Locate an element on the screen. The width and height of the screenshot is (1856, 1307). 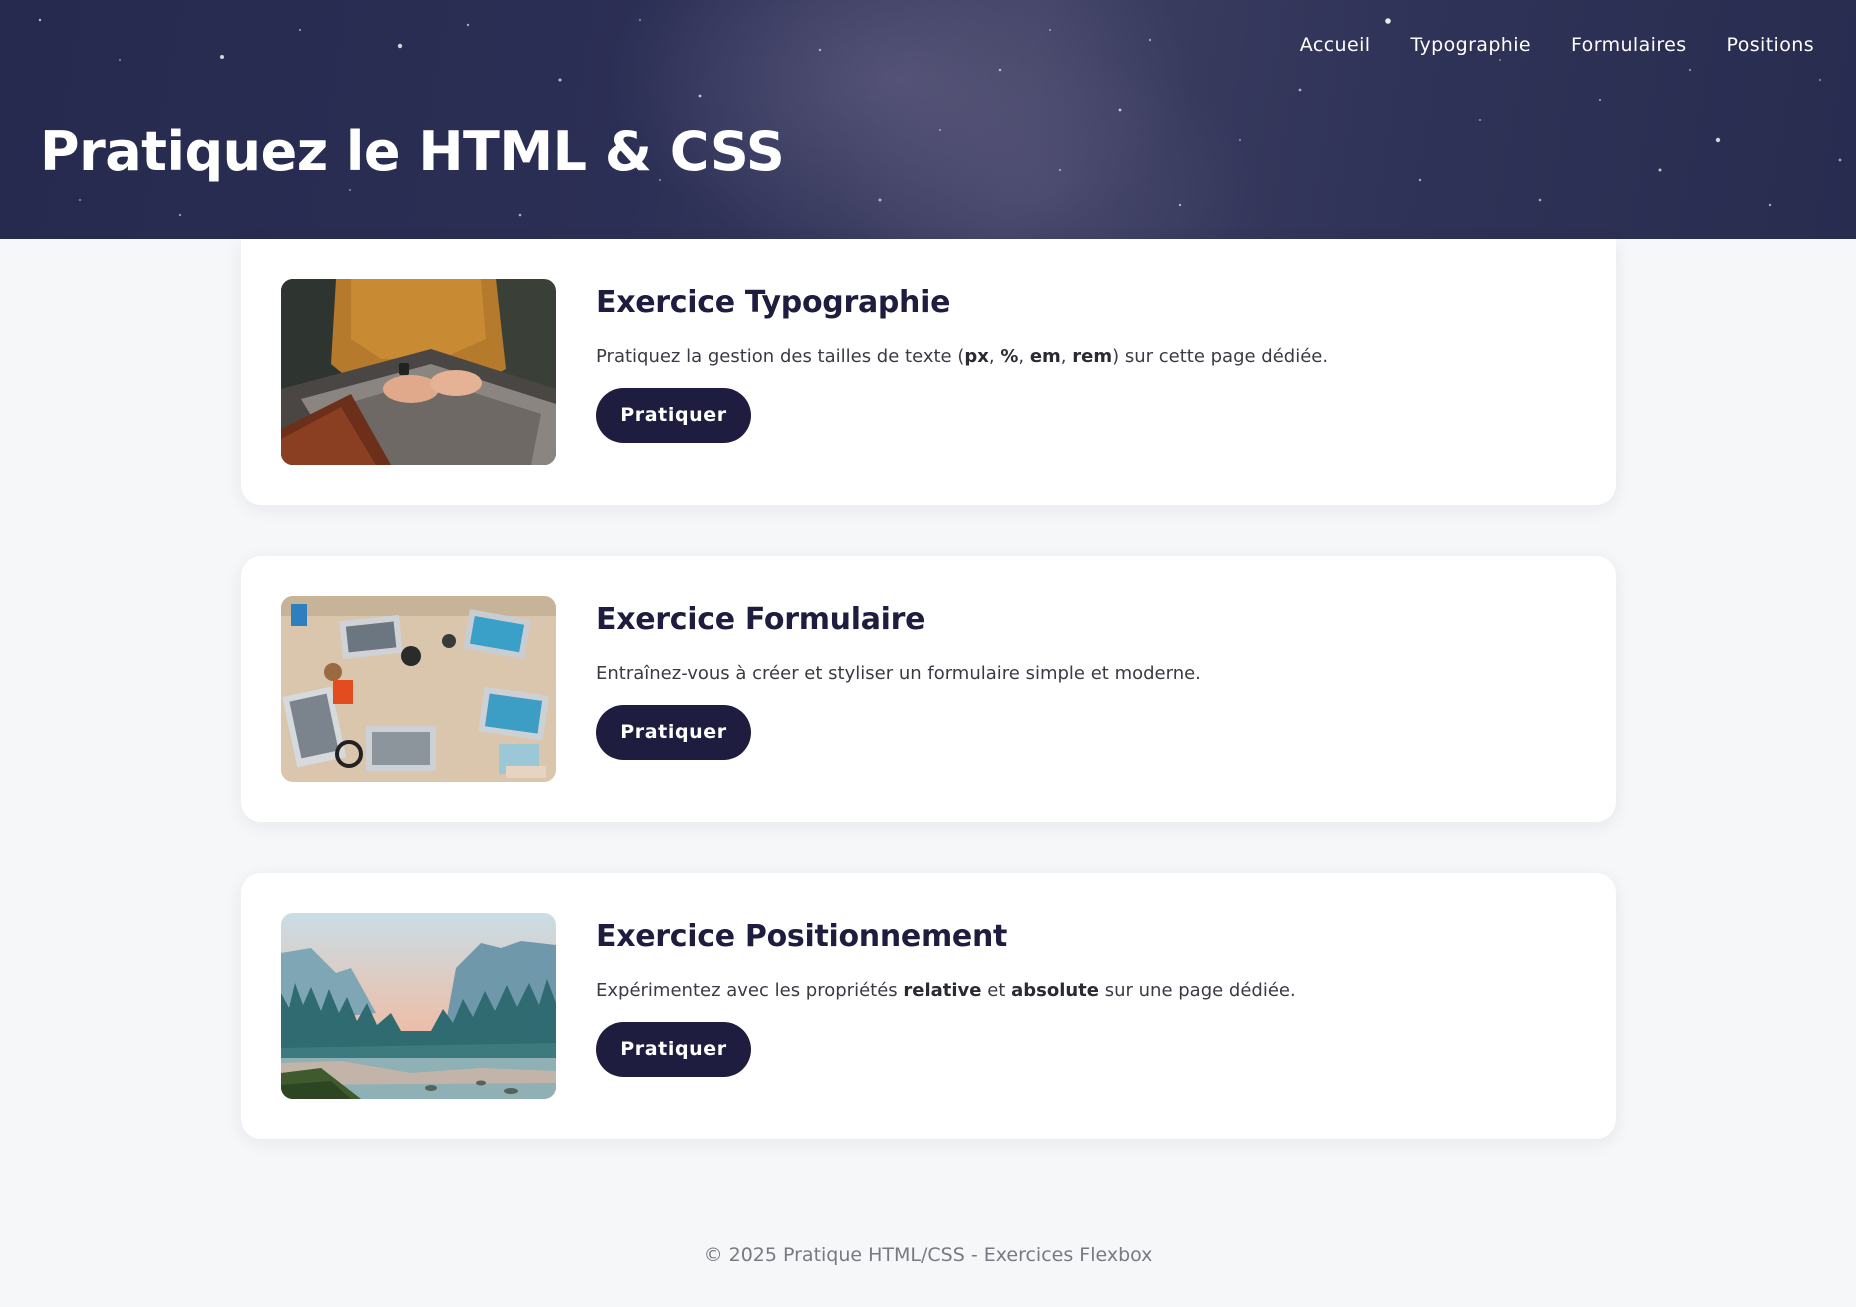
page-title: Pratiquez le HTML & CSS is located at coordinates (412, 151).